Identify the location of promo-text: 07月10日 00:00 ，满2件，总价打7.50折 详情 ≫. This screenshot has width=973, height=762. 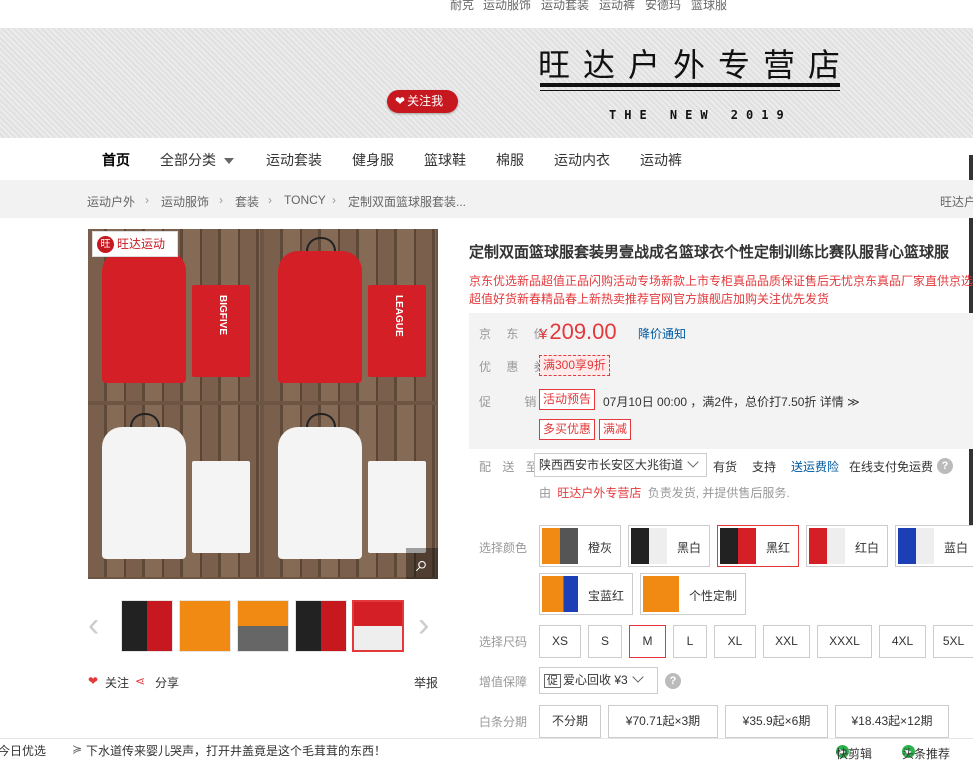
(731, 401).